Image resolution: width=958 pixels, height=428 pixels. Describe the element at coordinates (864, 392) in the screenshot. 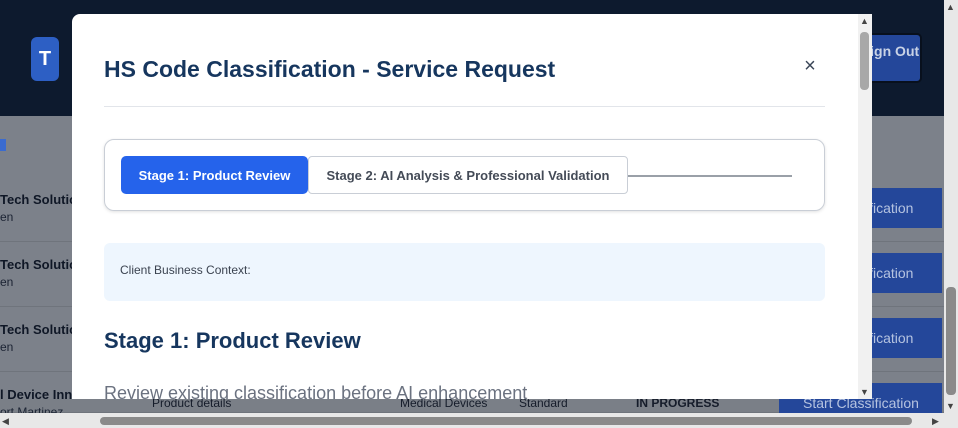

I see `modal-scroll-down-icon: ▼` at that location.